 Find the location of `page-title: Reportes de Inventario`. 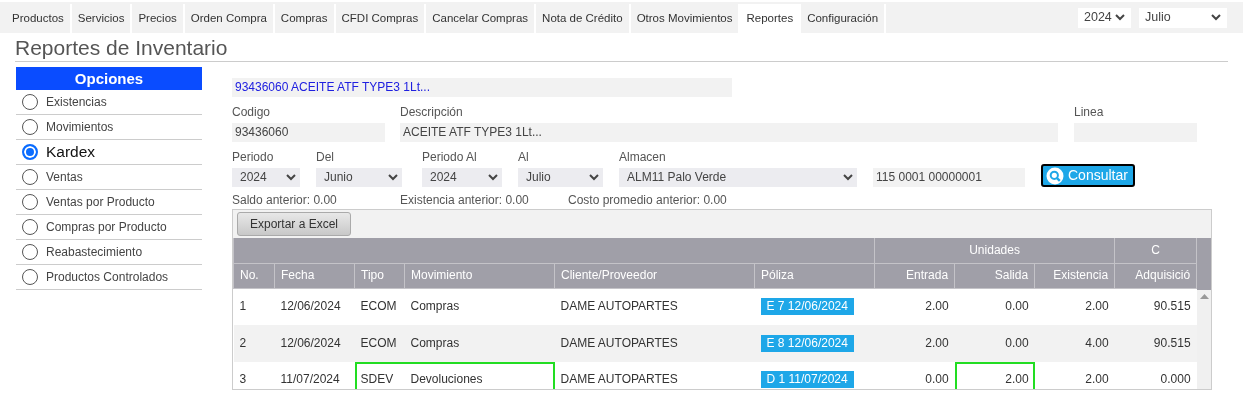

page-title: Reportes de Inventario is located at coordinates (621, 49).